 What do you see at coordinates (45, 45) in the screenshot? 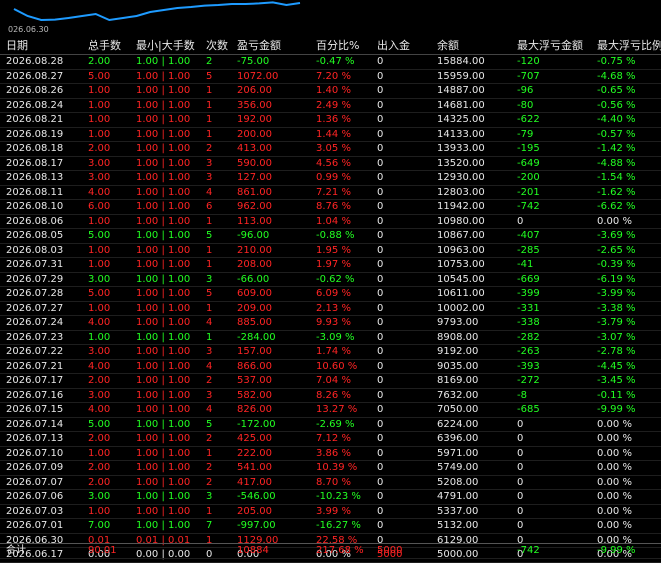
I see `col-date: 日期` at bounding box center [45, 45].